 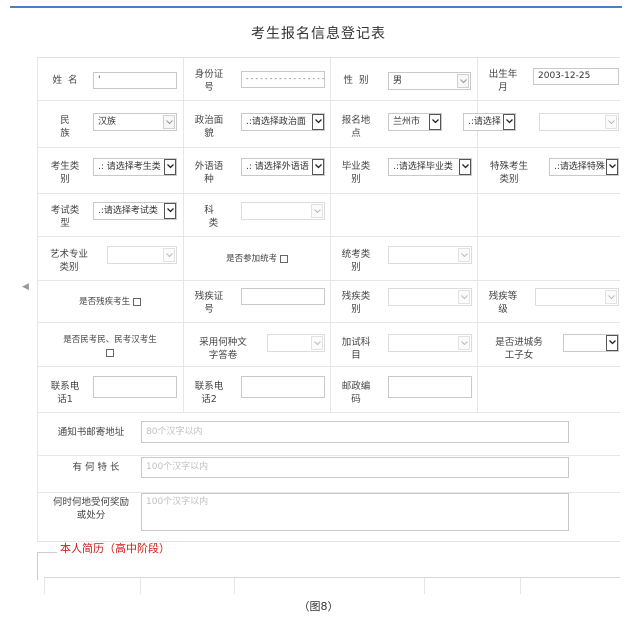 I want to click on is-disabled-checkbox, so click(x=136, y=301).